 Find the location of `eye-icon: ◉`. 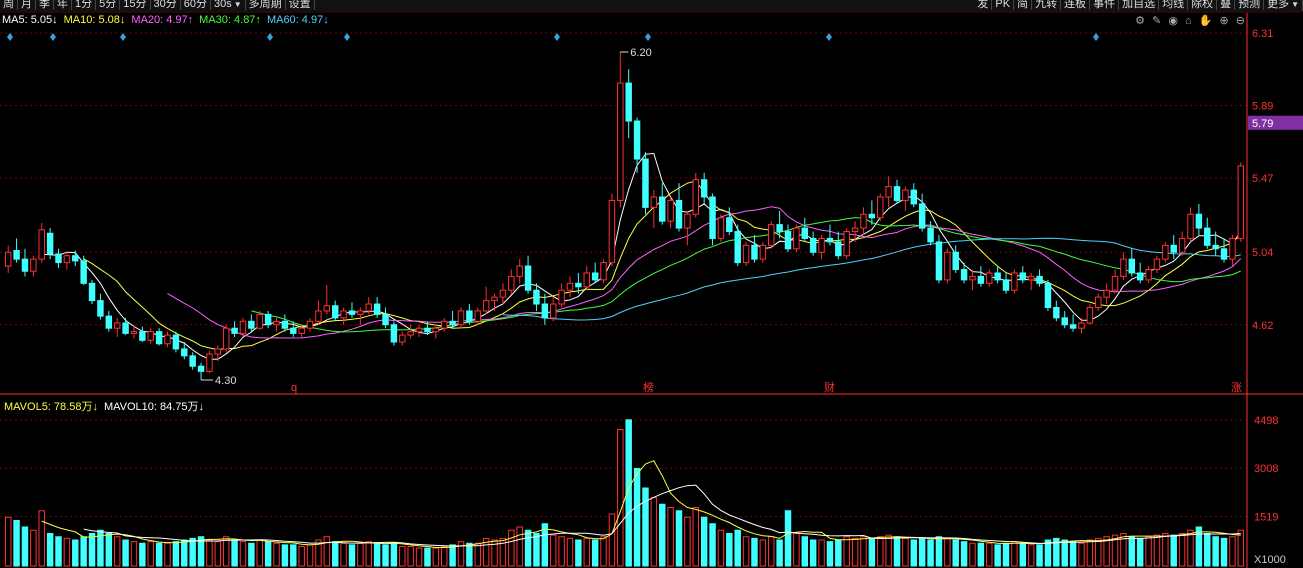

eye-icon: ◉ is located at coordinates (1173, 21).